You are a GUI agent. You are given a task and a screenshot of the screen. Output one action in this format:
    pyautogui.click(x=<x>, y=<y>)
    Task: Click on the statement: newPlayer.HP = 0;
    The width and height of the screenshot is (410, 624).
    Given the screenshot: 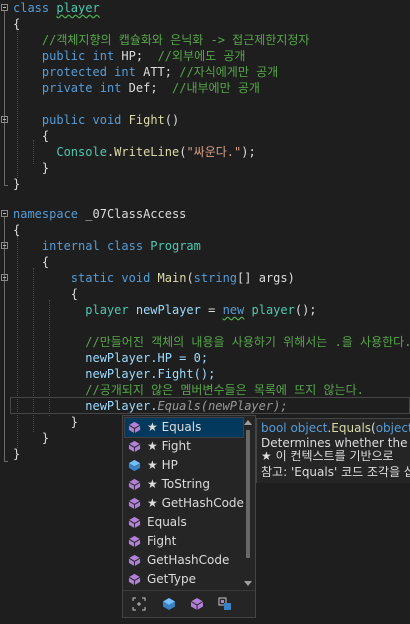 What is the action you would take?
    pyautogui.click(x=147, y=358)
    